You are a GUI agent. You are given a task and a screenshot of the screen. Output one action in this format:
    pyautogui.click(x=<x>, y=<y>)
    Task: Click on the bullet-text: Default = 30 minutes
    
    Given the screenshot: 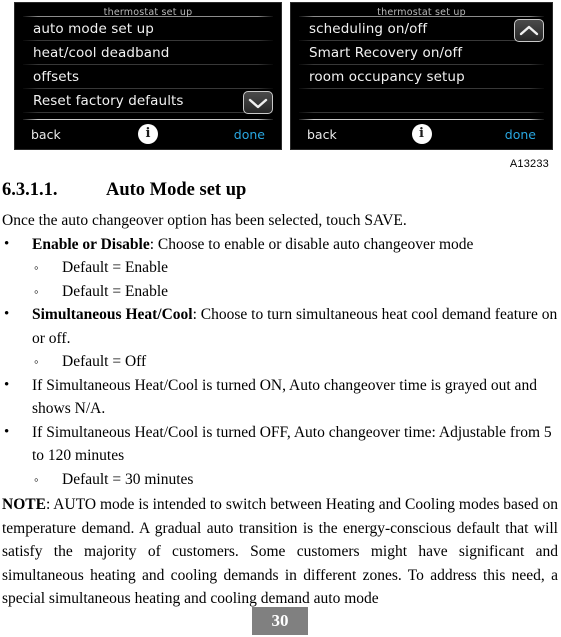 What is the action you would take?
    pyautogui.click(x=128, y=479)
    